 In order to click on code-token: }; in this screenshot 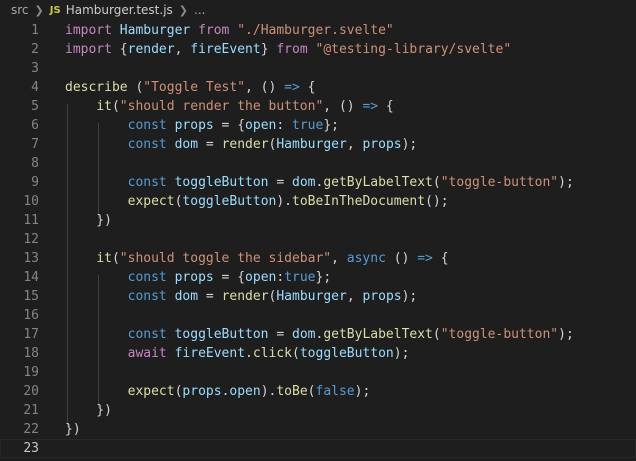, I will do `click(331, 125)`.